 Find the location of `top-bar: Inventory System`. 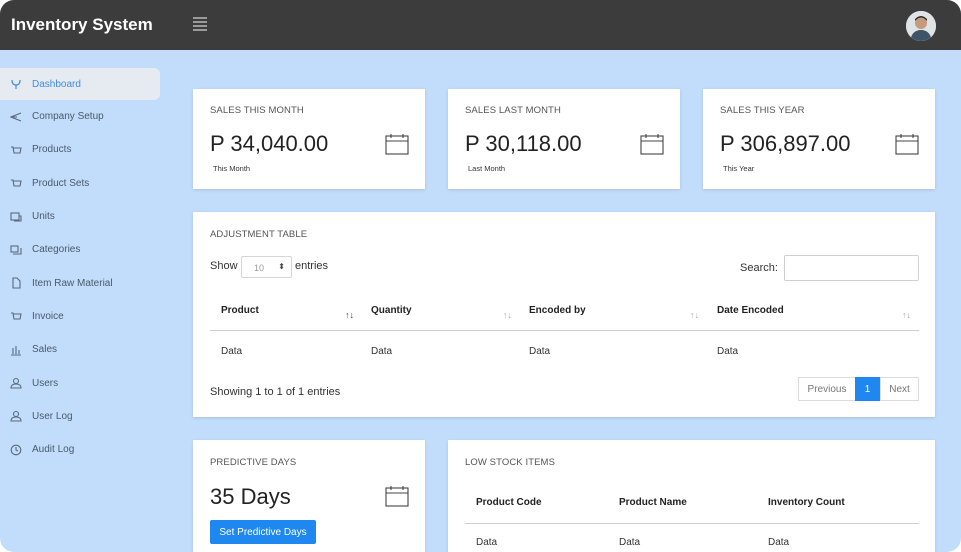

top-bar: Inventory System is located at coordinates (480, 25).